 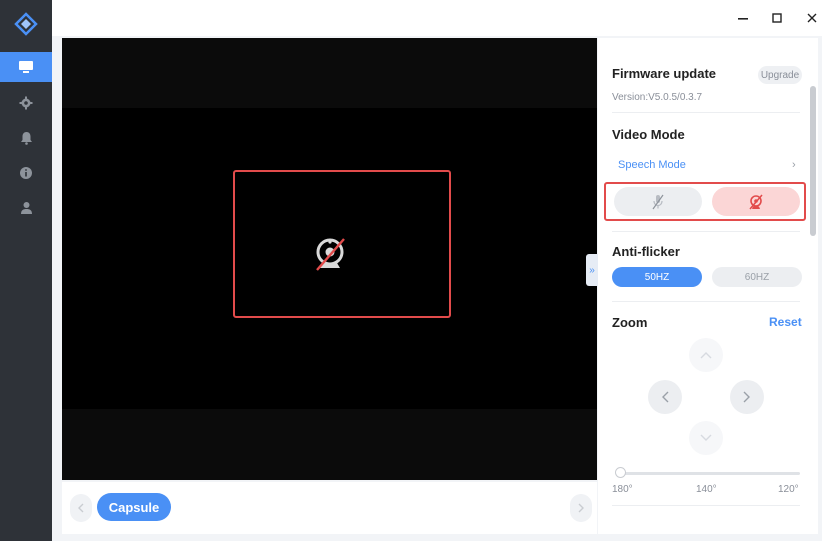 I want to click on pan-left-button, so click(x=665, y=397).